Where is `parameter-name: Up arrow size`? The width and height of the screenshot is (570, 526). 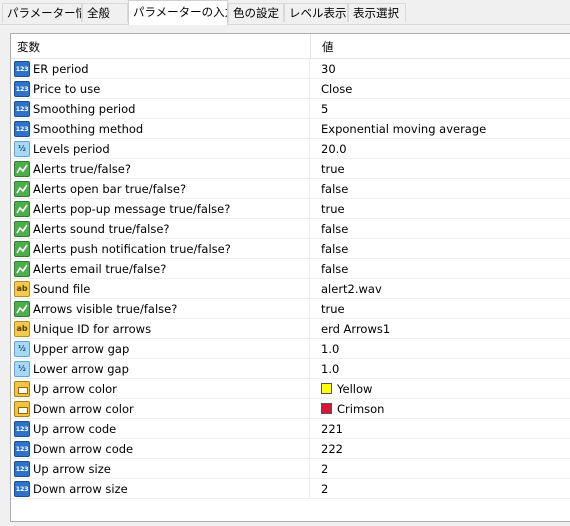 parameter-name: Up arrow size is located at coordinates (72, 469).